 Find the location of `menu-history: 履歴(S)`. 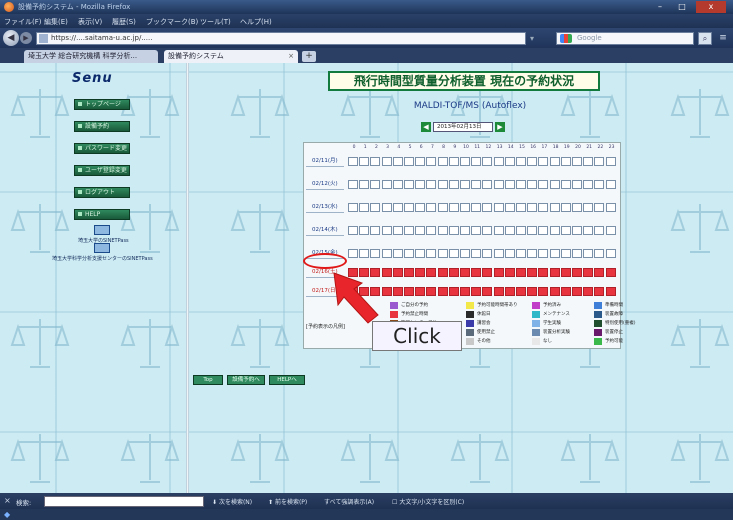

menu-history: 履歴(S) is located at coordinates (124, 22).